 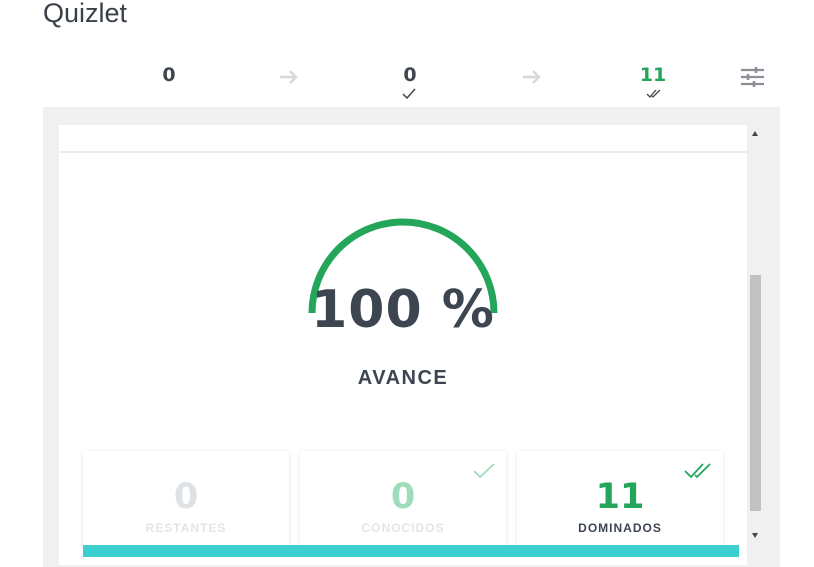 I want to click on known-counter: 0, so click(x=410, y=75).